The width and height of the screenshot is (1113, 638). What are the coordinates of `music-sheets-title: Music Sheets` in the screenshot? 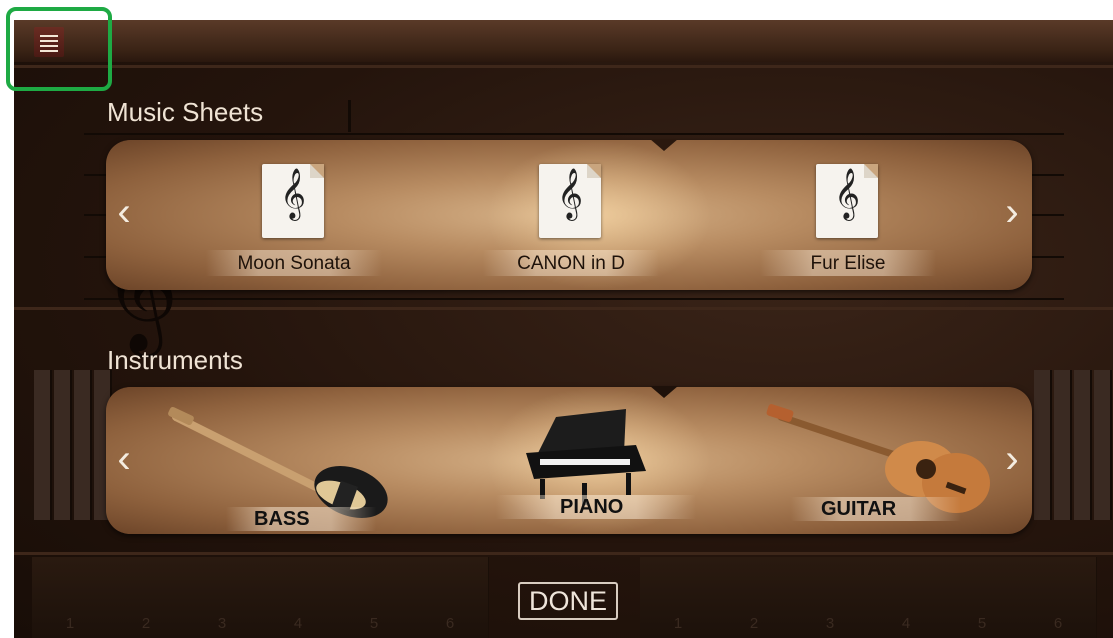 It's located at (185, 112).